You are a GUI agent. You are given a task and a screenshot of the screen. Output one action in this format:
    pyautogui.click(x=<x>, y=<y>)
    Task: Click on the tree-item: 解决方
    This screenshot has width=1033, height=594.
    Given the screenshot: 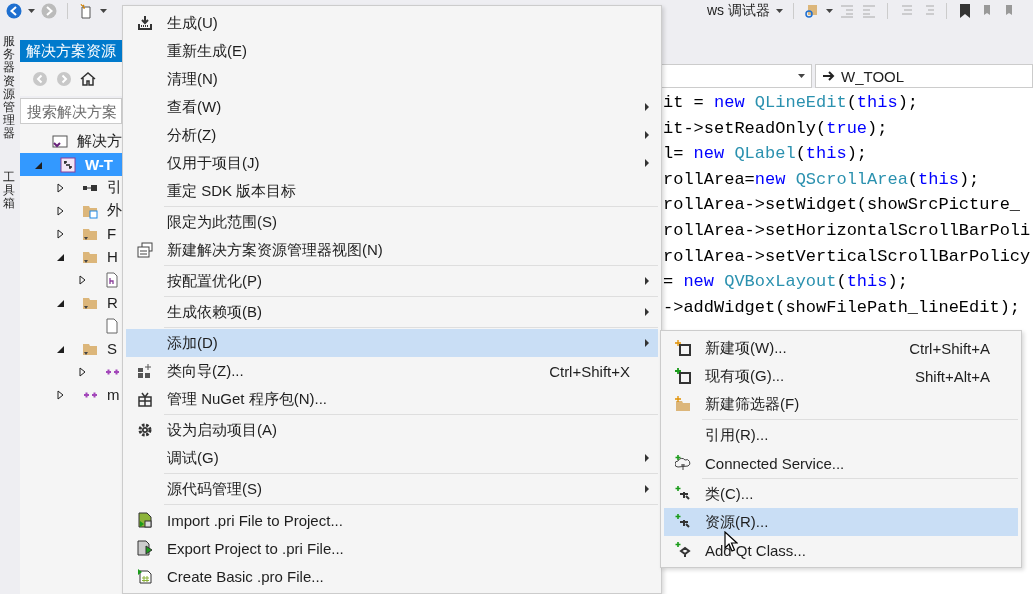 What is the action you would take?
    pyautogui.click(x=71, y=141)
    